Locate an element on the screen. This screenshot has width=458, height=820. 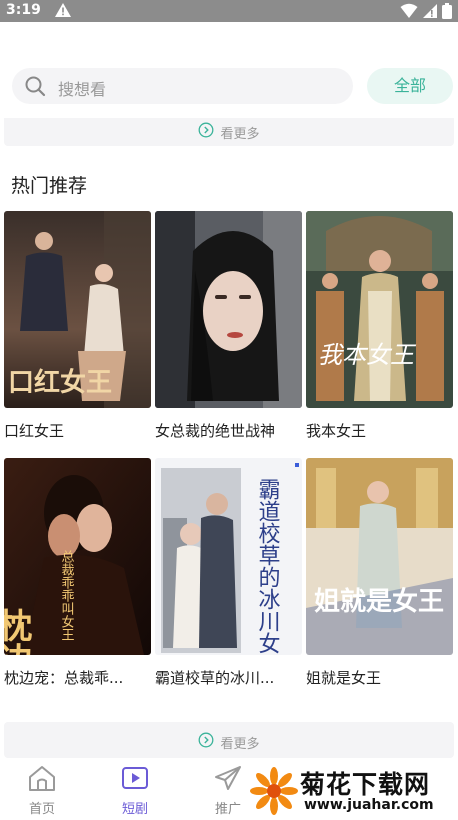
flower-logo-icon is located at coordinates (274, 793).